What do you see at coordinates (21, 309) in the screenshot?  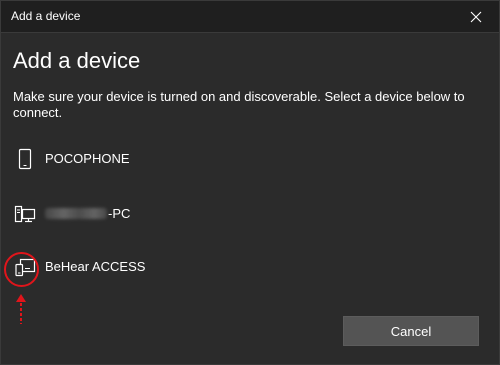 I see `arrow-up-icon` at bounding box center [21, 309].